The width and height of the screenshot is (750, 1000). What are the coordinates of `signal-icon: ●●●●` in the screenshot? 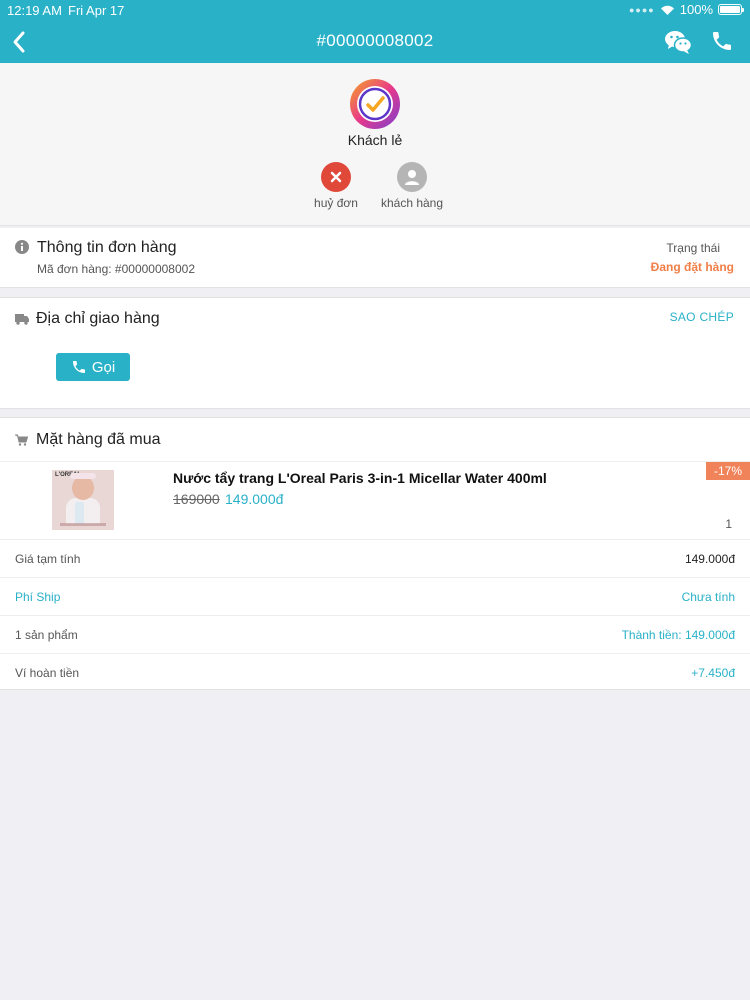 It's located at (642, 9).